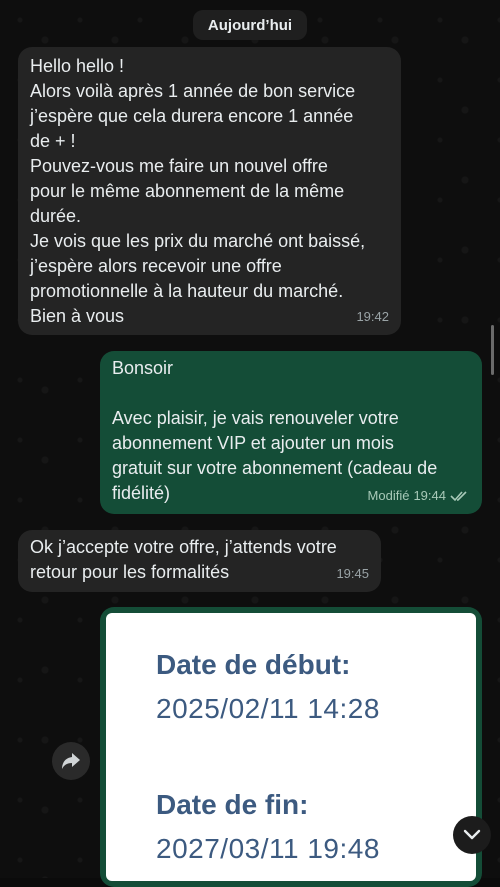 The image size is (500, 887). What do you see at coordinates (232, 804) in the screenshot?
I see `end-date-label: Date de fin:` at bounding box center [232, 804].